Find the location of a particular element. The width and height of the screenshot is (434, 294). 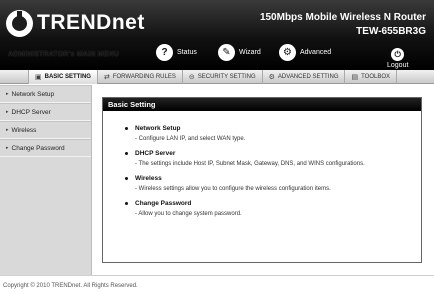

tab-toolbox: ▤ TOOLBOX is located at coordinates (371, 76).